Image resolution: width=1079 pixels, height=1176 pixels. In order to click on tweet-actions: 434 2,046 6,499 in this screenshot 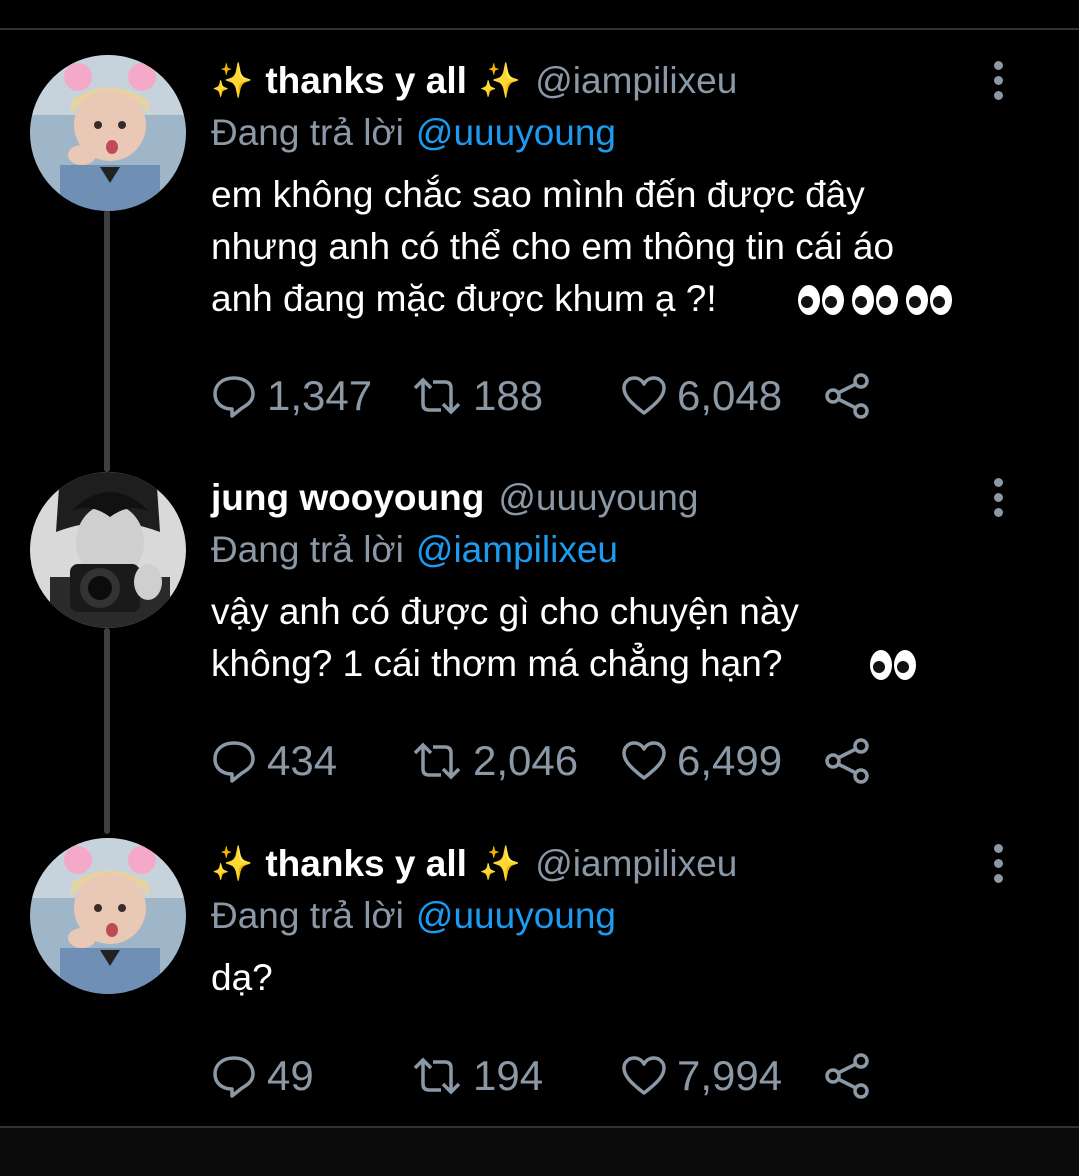, I will do `click(551, 761)`.